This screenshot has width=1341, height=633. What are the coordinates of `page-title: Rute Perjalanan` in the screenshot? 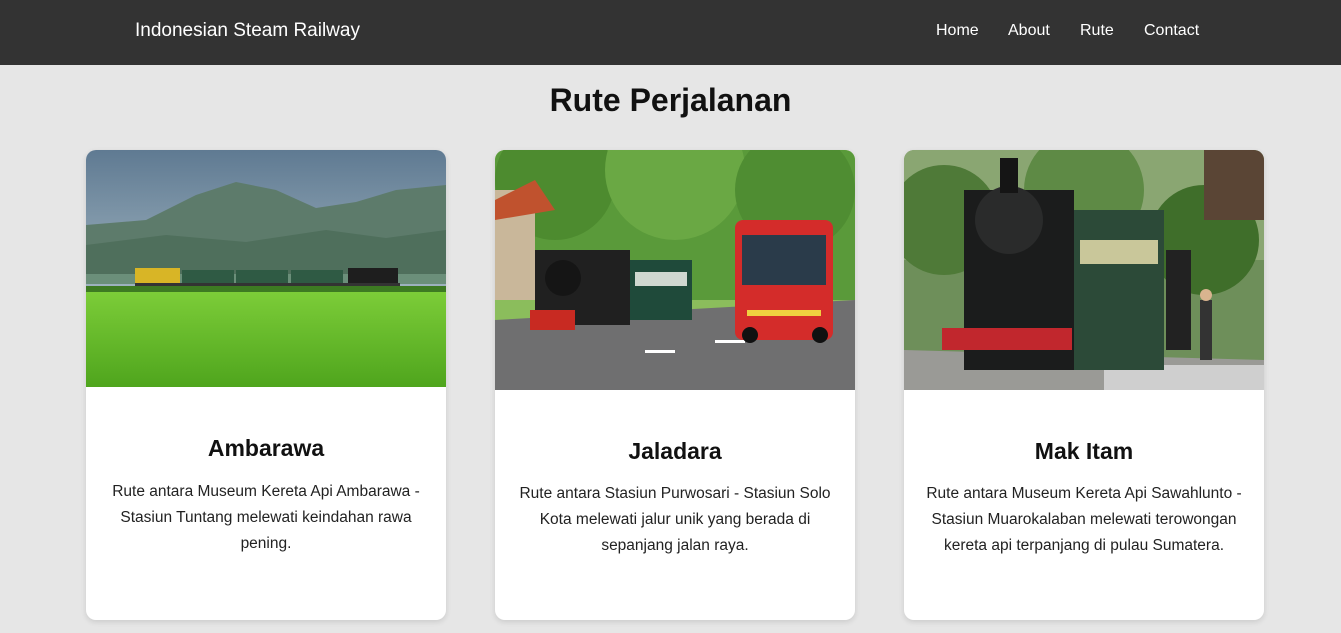 It's located at (670, 100).